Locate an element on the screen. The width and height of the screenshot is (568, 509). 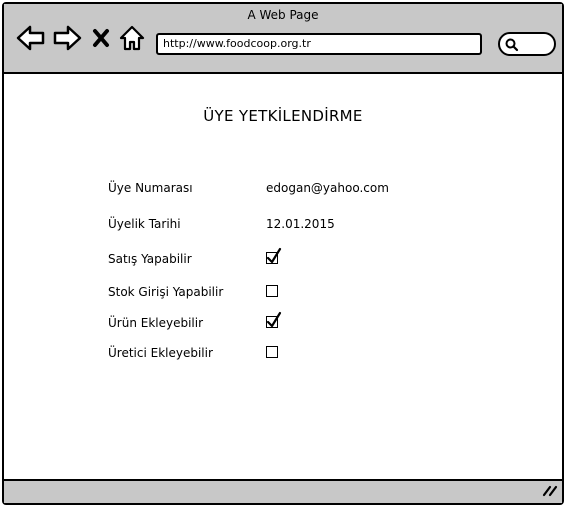
status-bar is located at coordinates (283, 491).